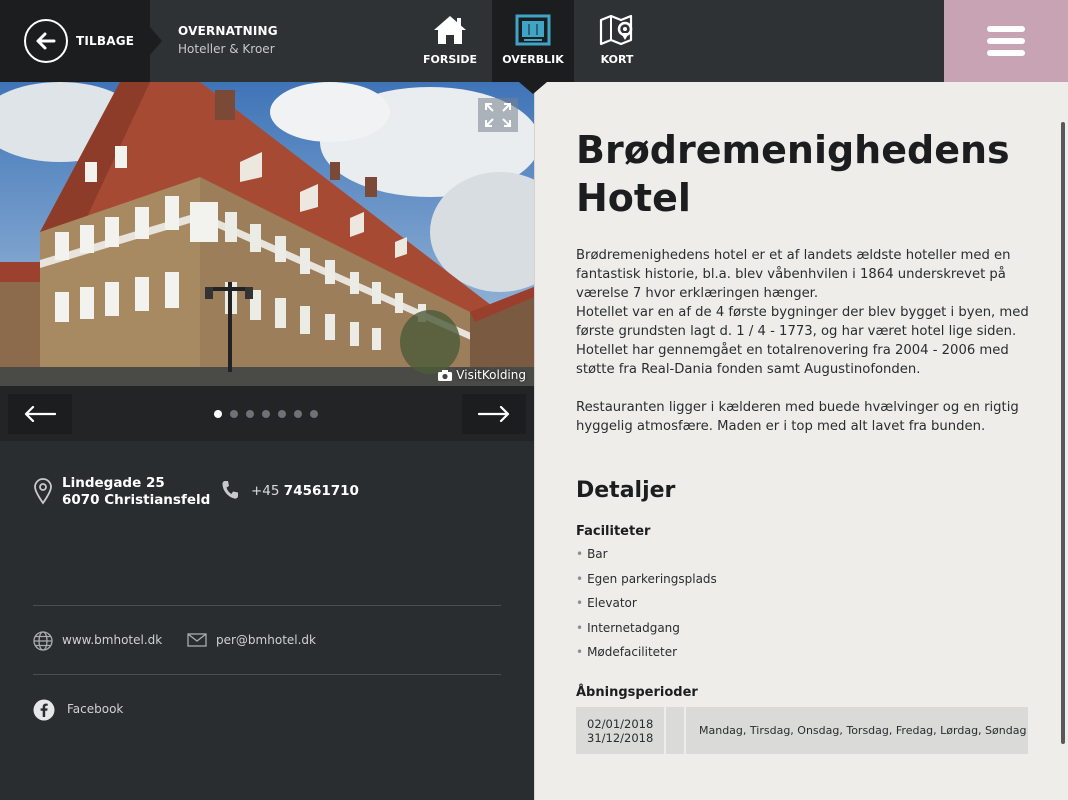  What do you see at coordinates (646, 632) in the screenshot?
I see `list-item: Internetadgang` at bounding box center [646, 632].